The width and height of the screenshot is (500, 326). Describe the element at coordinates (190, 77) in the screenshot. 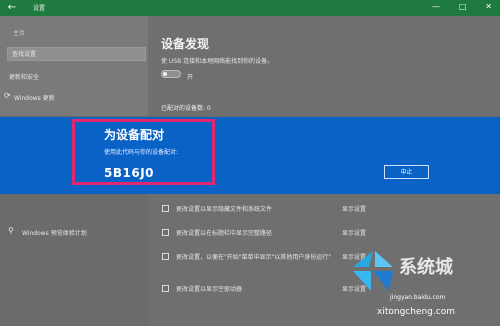

I see `toggle-state-label: 开` at that location.